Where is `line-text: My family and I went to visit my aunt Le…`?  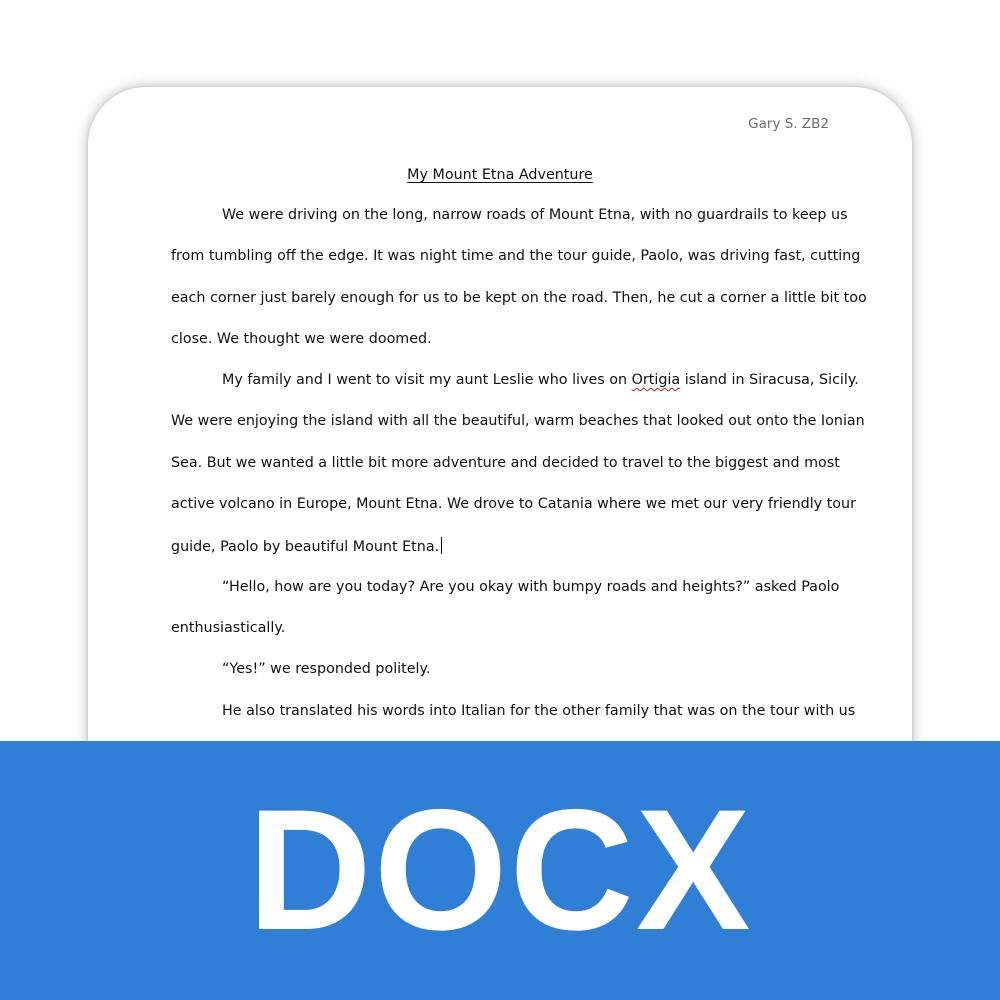
line-text: My family and I went to visit my aunt Le… is located at coordinates (425, 380).